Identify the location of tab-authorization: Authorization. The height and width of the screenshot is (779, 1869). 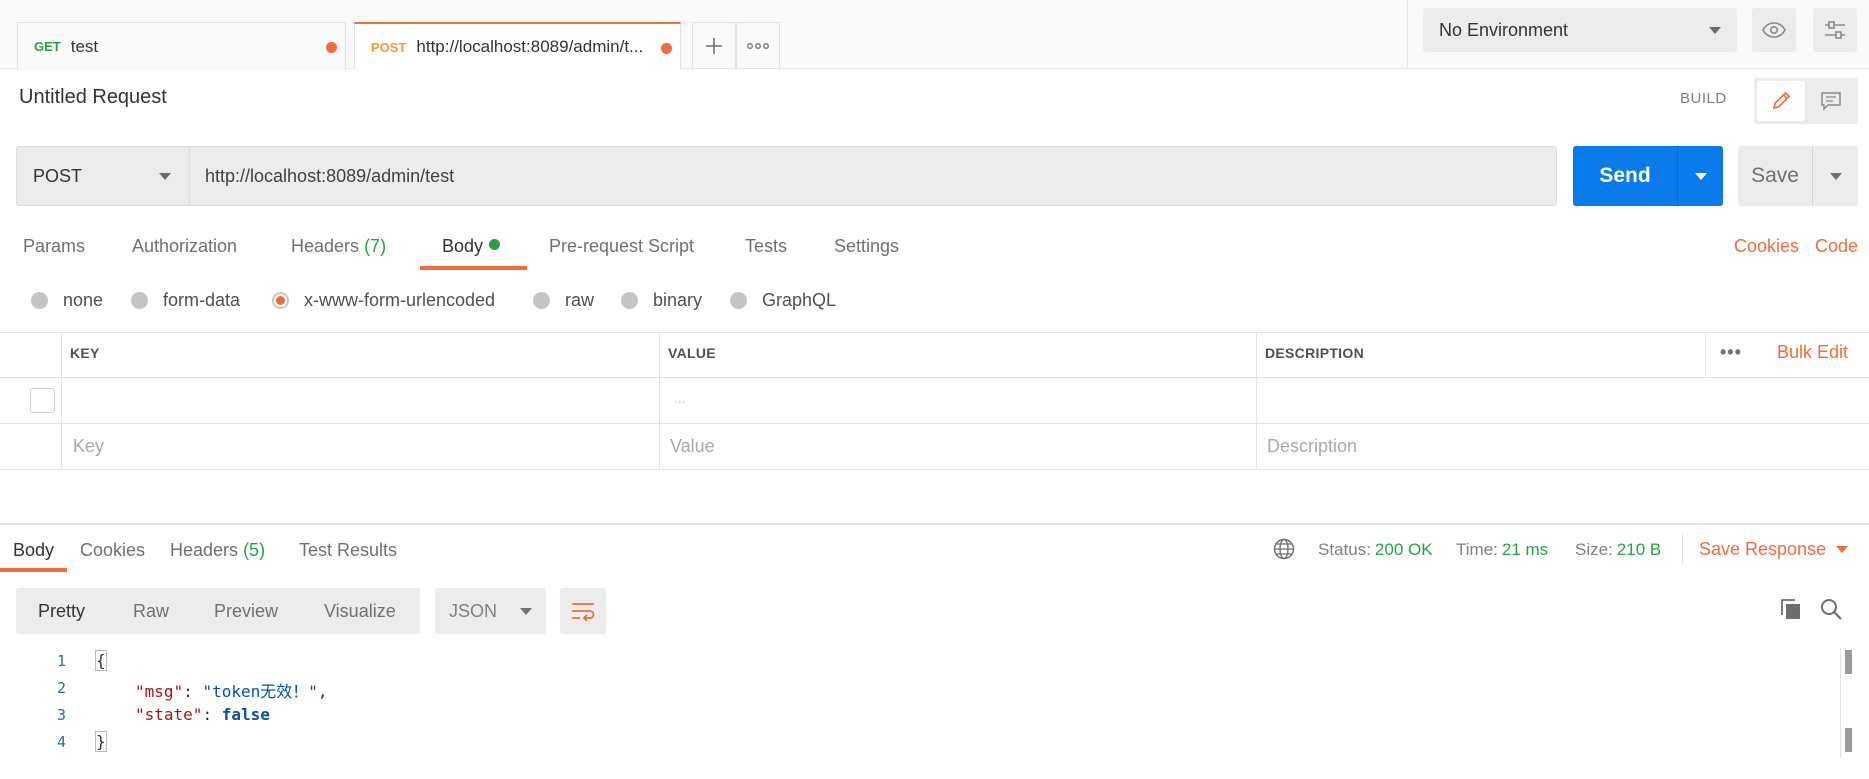
(184, 246).